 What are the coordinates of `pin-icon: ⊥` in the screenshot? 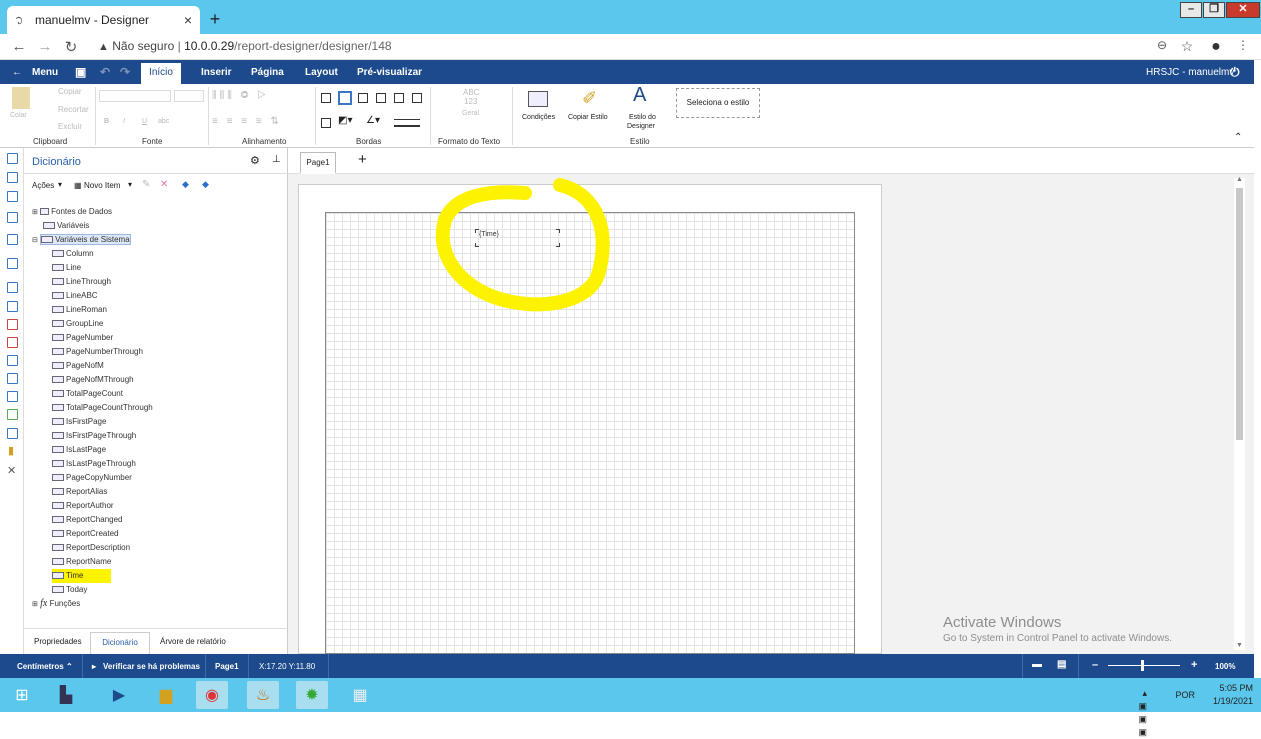 It's located at (276, 159).